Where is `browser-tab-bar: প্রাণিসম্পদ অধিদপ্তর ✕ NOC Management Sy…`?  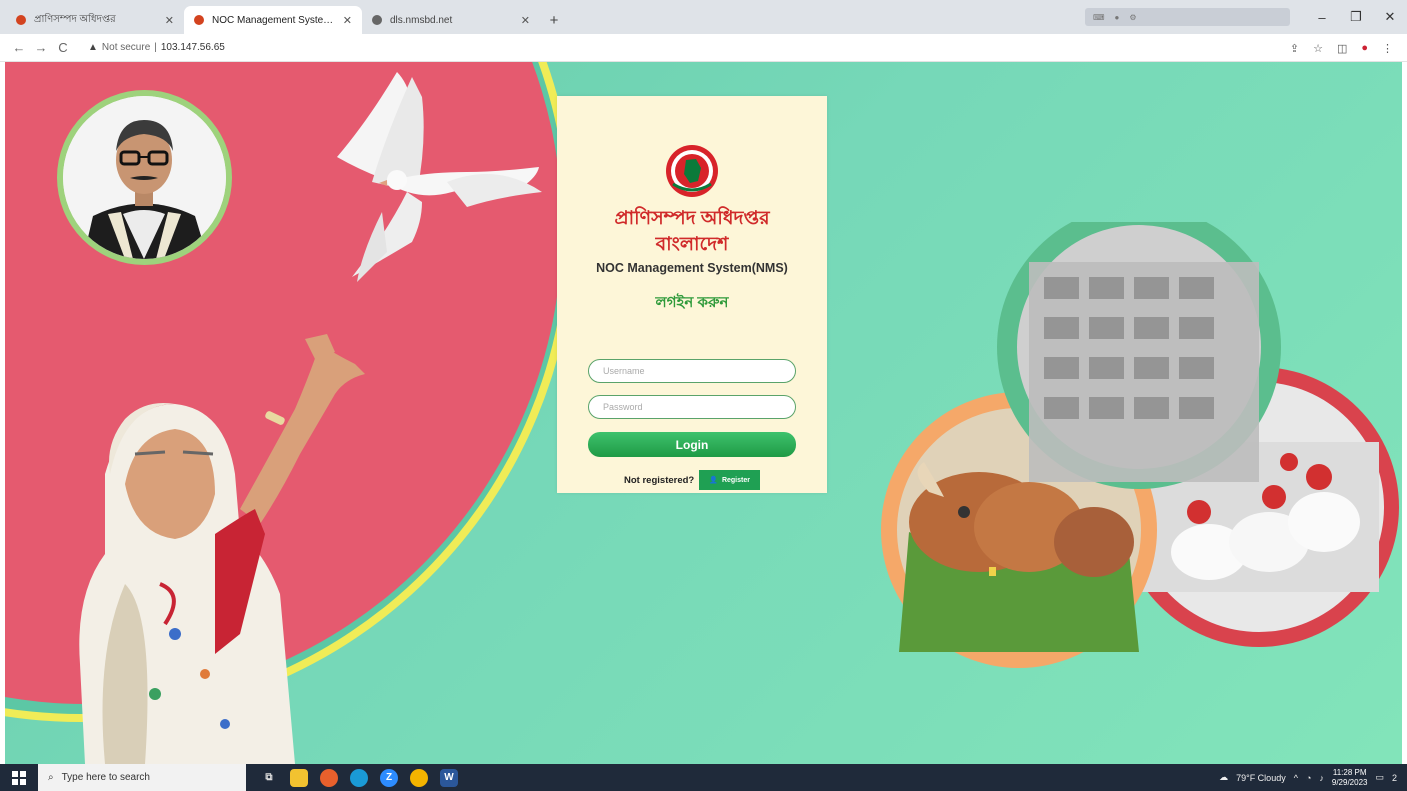 browser-tab-bar: প্রাণিসম্পদ অধিদপ্তর ✕ NOC Management Sy… is located at coordinates (703, 17).